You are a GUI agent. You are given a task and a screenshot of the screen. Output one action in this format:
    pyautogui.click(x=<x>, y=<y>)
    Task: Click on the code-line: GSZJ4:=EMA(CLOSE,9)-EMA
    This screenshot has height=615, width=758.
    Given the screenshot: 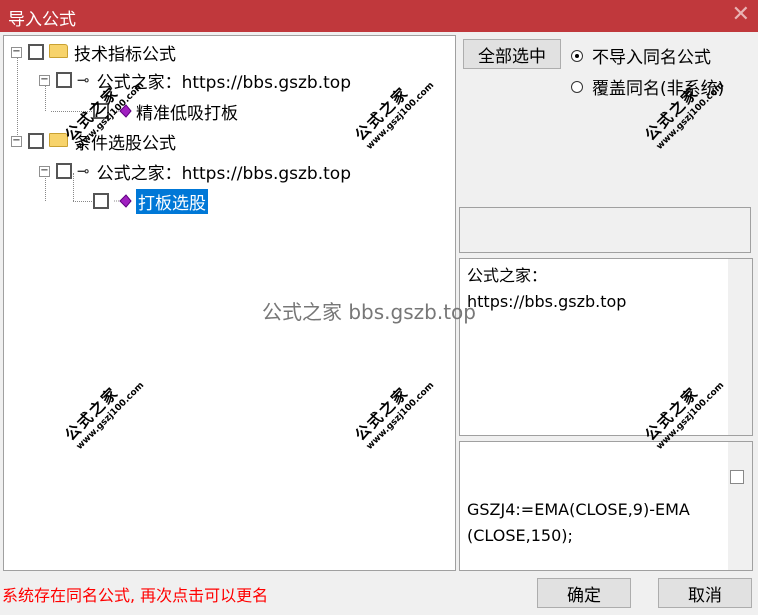 What is the action you would take?
    pyautogui.click(x=578, y=509)
    